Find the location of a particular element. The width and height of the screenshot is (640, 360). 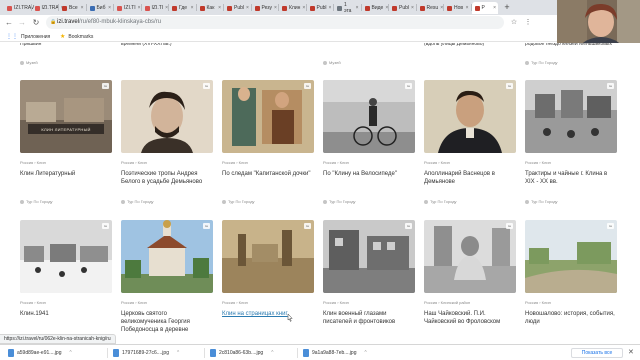

browser-tab: IZI.TRA× is located at coordinates (48, 8).